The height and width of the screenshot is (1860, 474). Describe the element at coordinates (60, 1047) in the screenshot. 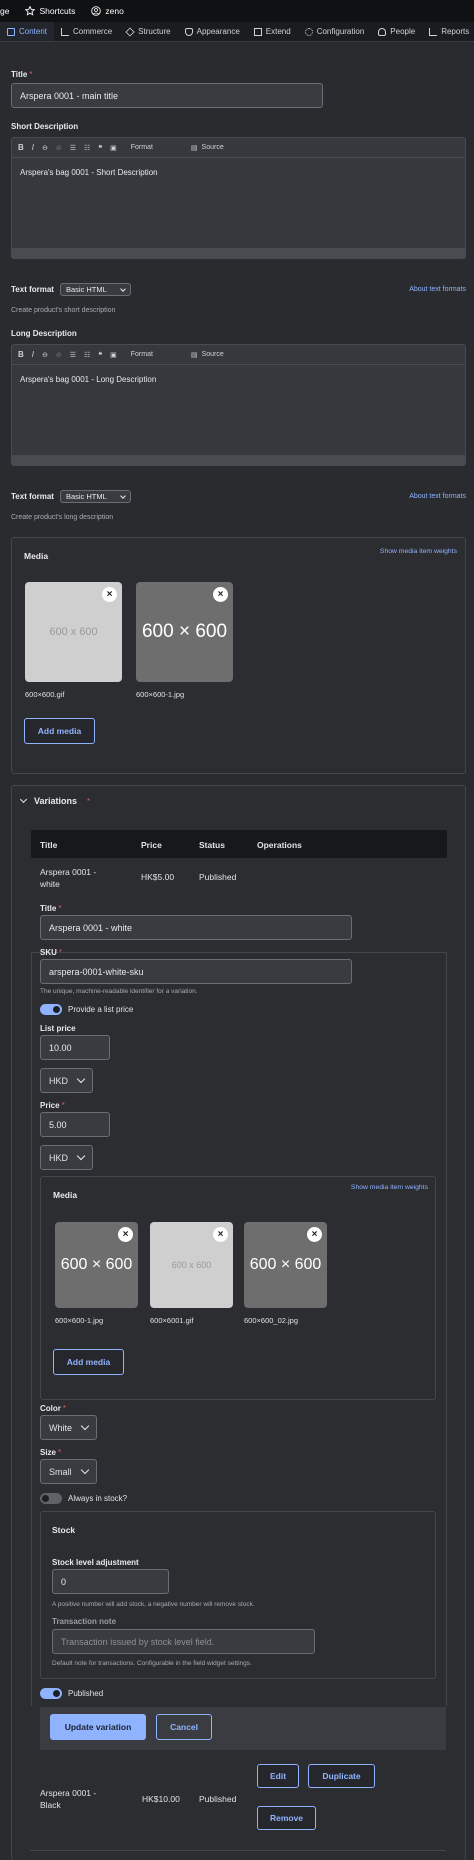

I see `input-value: 10.00` at that location.